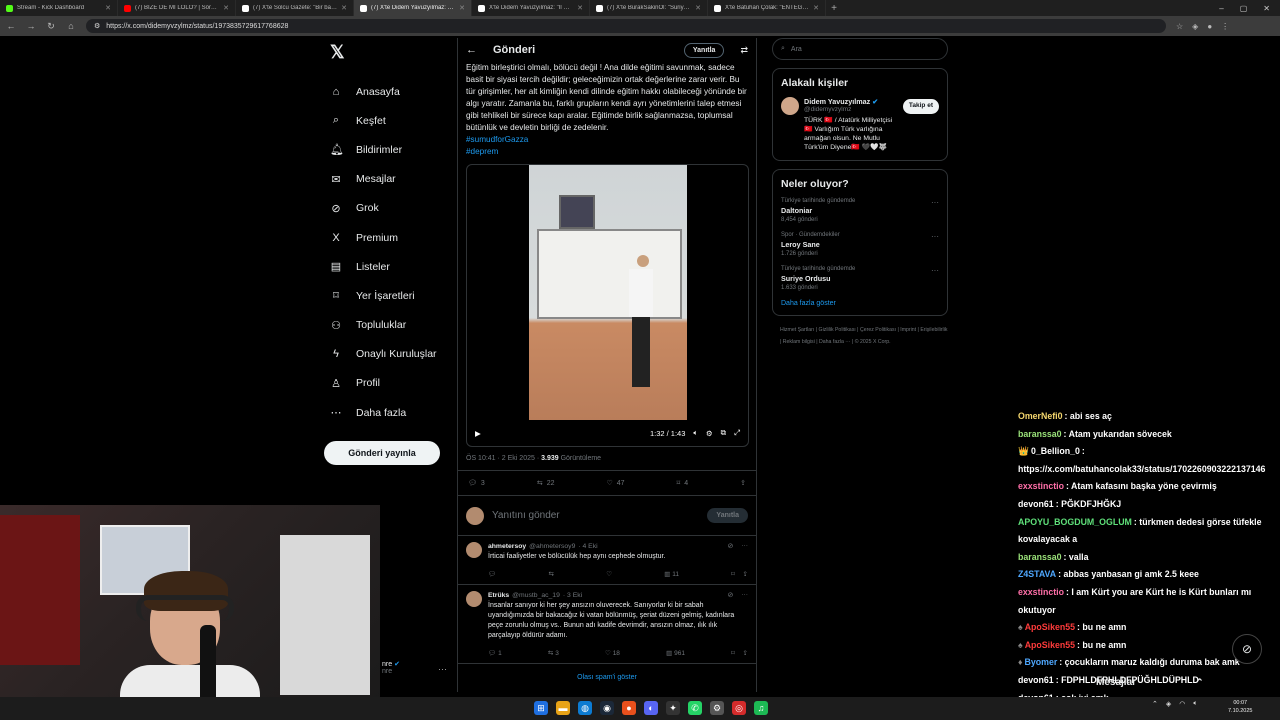 This screenshot has height=720, width=1280. I want to click on footer-link: Erişilebilirlik, so click(933, 330).